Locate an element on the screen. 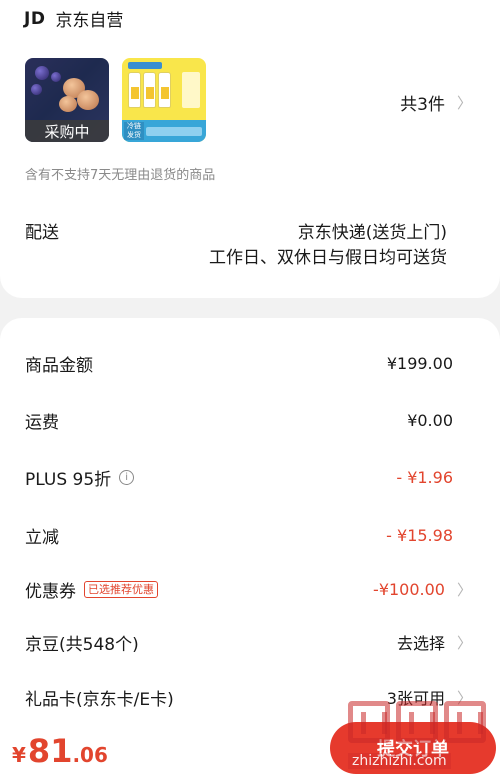 This screenshot has height=781, width=500. jd-beans-select: 去选择 〉 is located at coordinates (434, 642).